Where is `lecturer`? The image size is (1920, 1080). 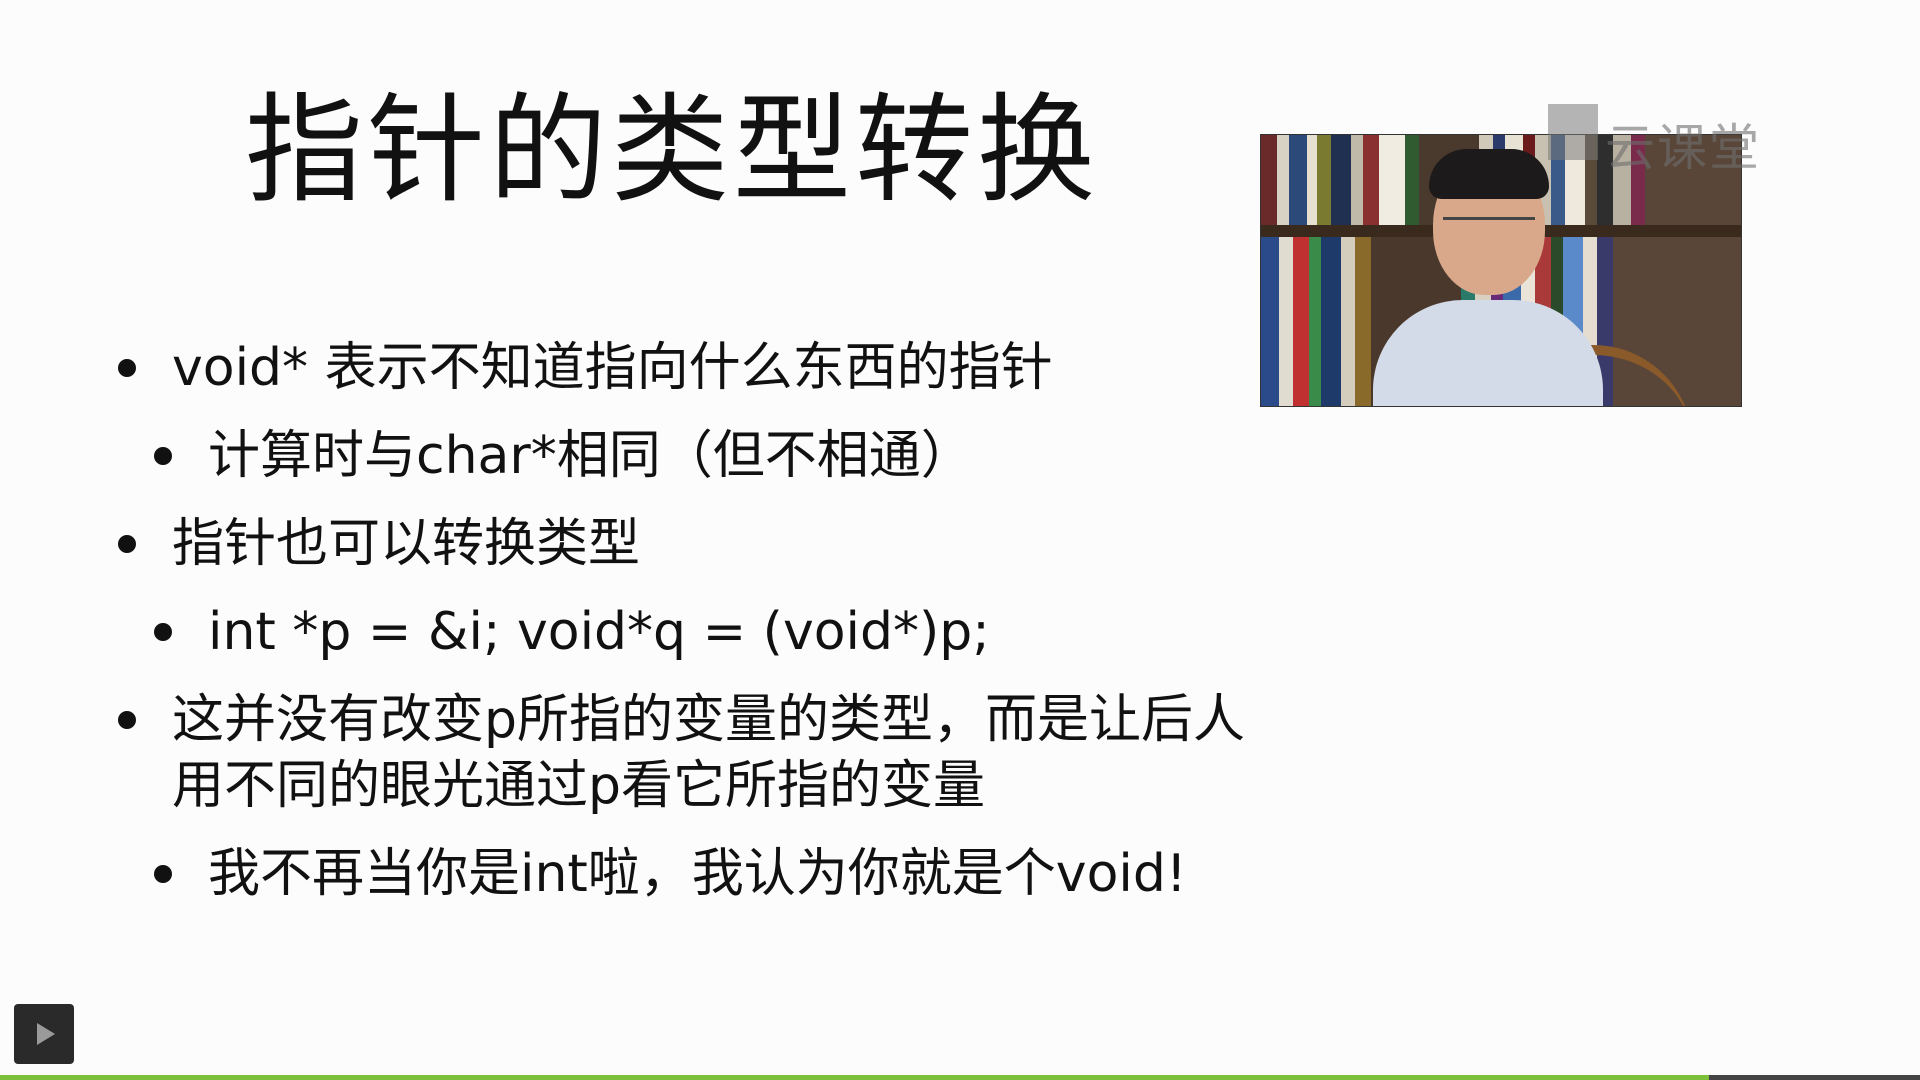 lecturer is located at coordinates (1533, 277).